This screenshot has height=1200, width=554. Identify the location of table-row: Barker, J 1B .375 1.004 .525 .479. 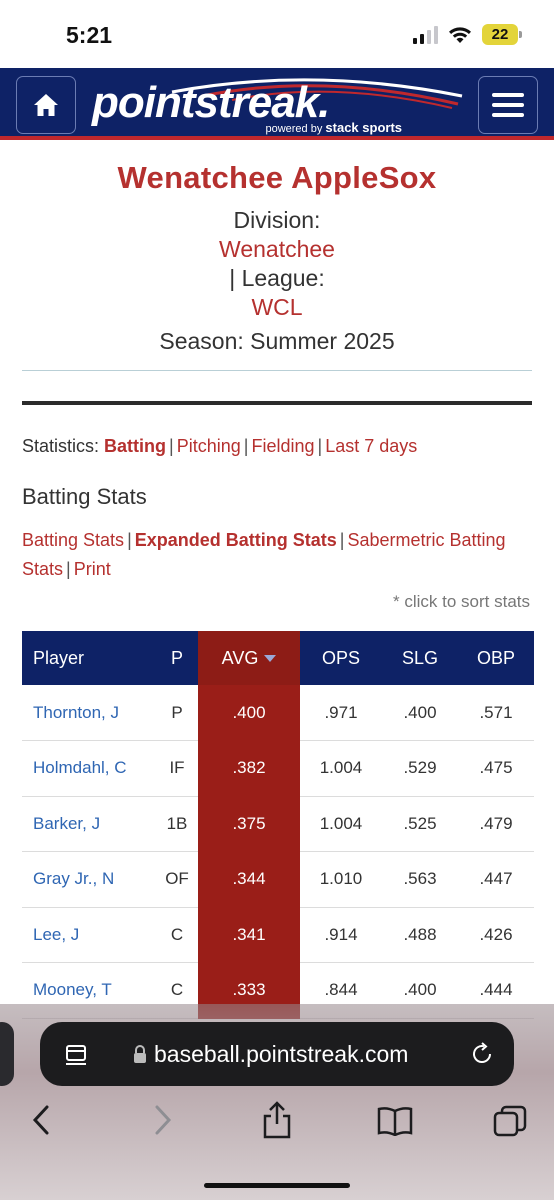
(278, 824).